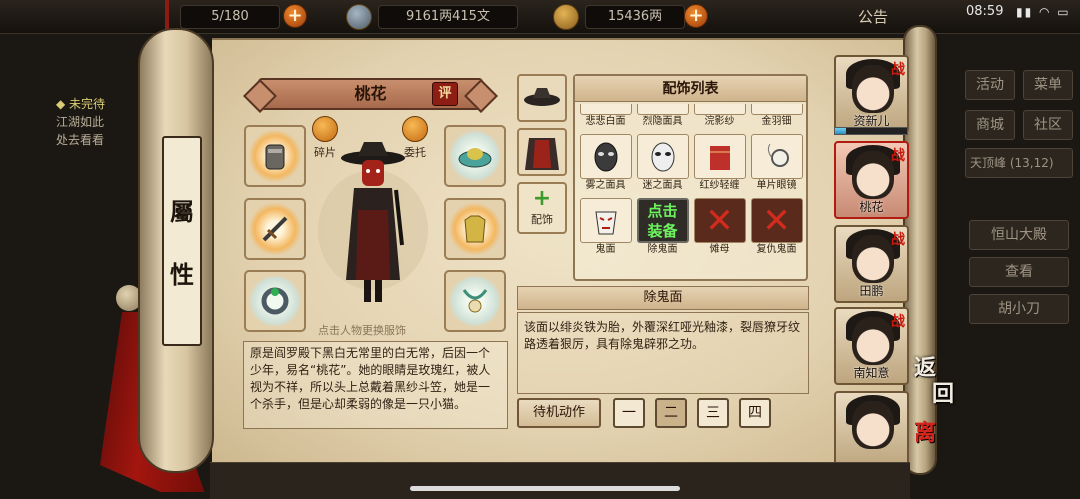  I want to click on equip-prompt: 点击 装备, so click(662, 220).